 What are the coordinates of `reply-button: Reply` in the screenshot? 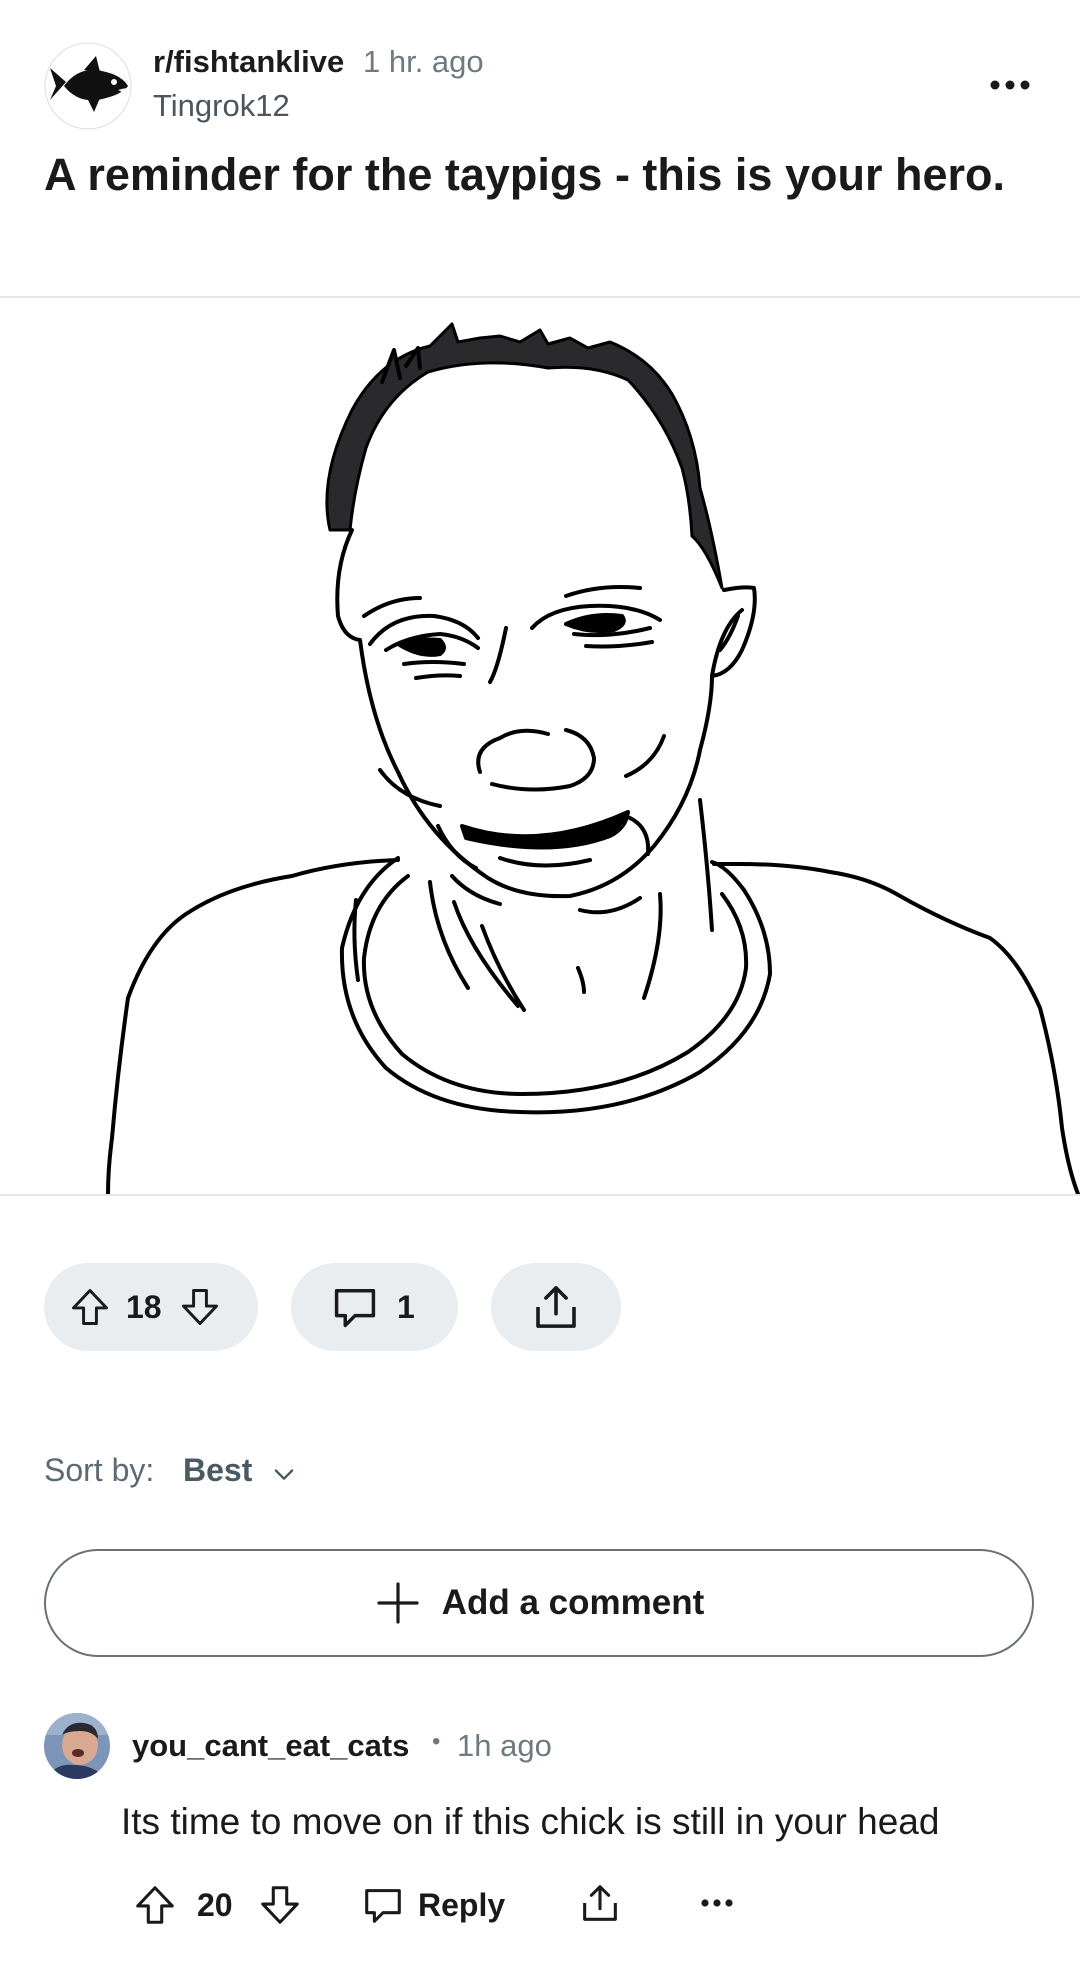 It's located at (432, 1905).